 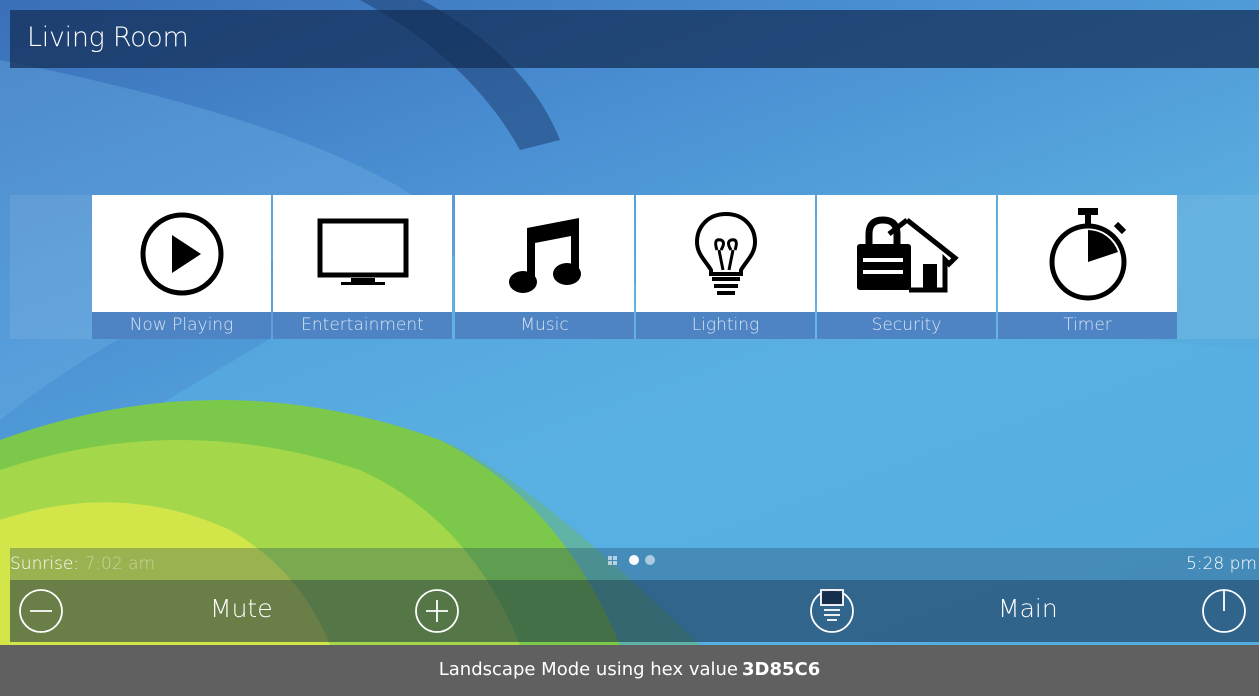 What do you see at coordinates (181, 253) in the screenshot?
I see `play-circle-icon` at bounding box center [181, 253].